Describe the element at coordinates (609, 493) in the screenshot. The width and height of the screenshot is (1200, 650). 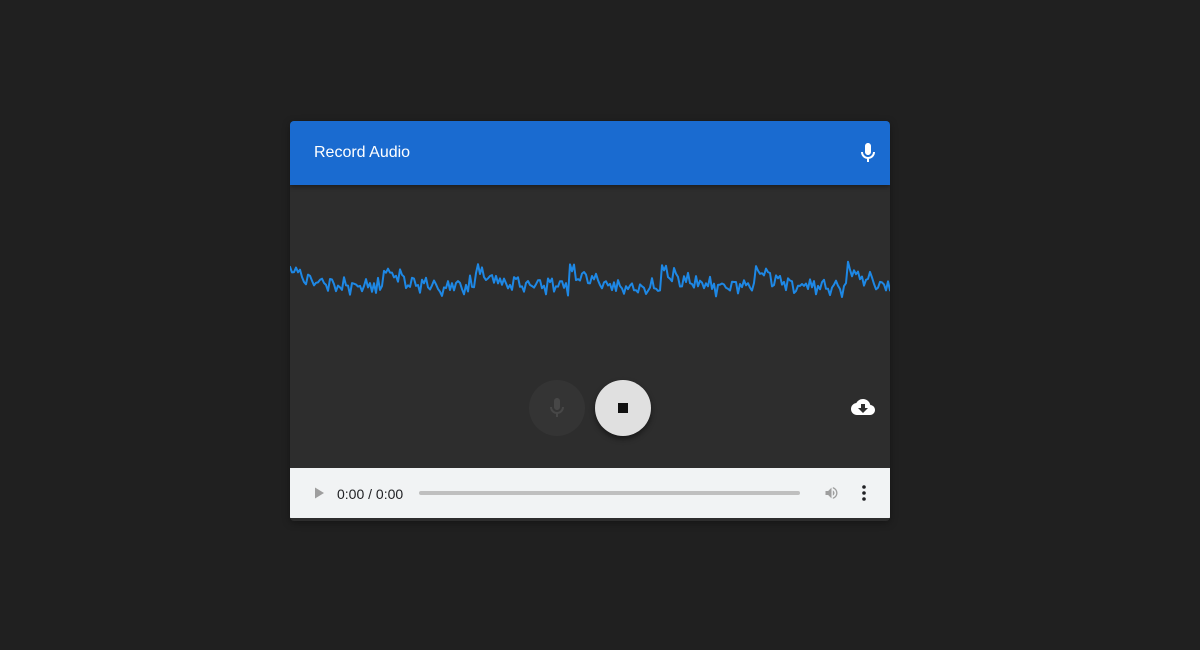
I see `seek-slider` at that location.